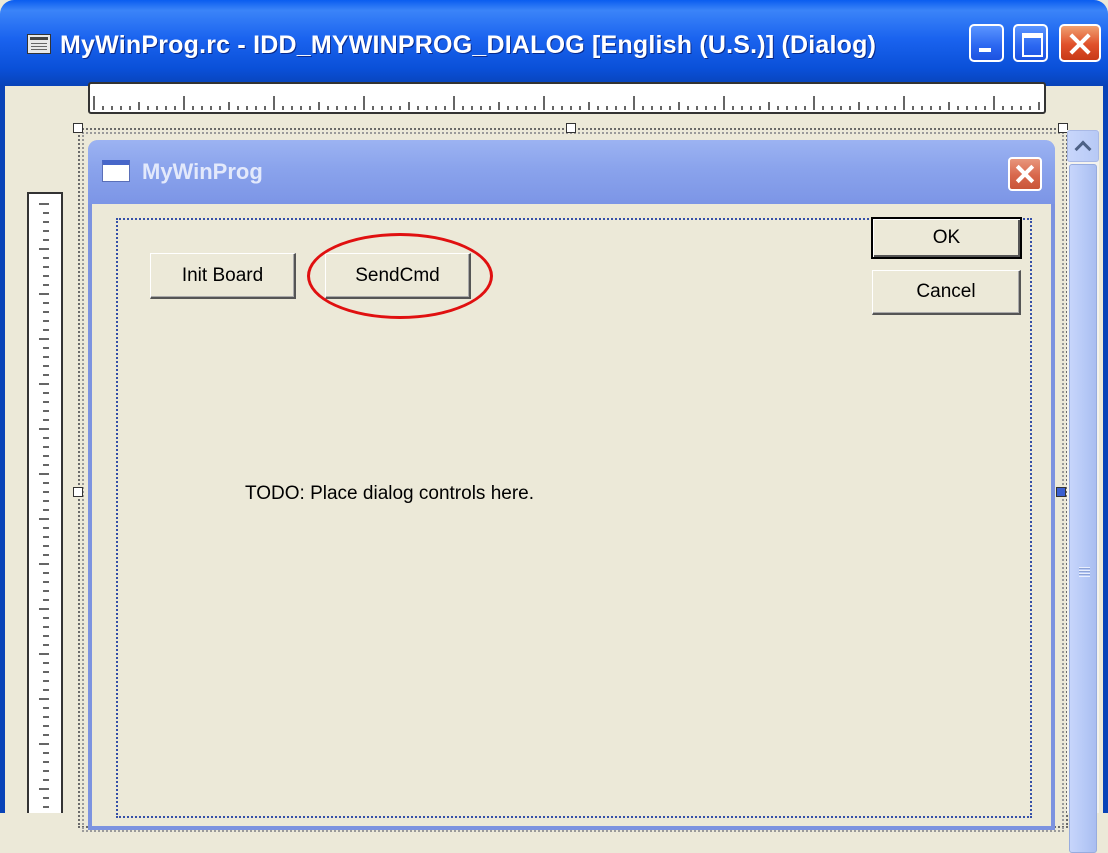 Image resolution: width=1108 pixels, height=853 pixels. Describe the element at coordinates (1084, 572) in the screenshot. I see `scrollbar-grip-icon` at that location.